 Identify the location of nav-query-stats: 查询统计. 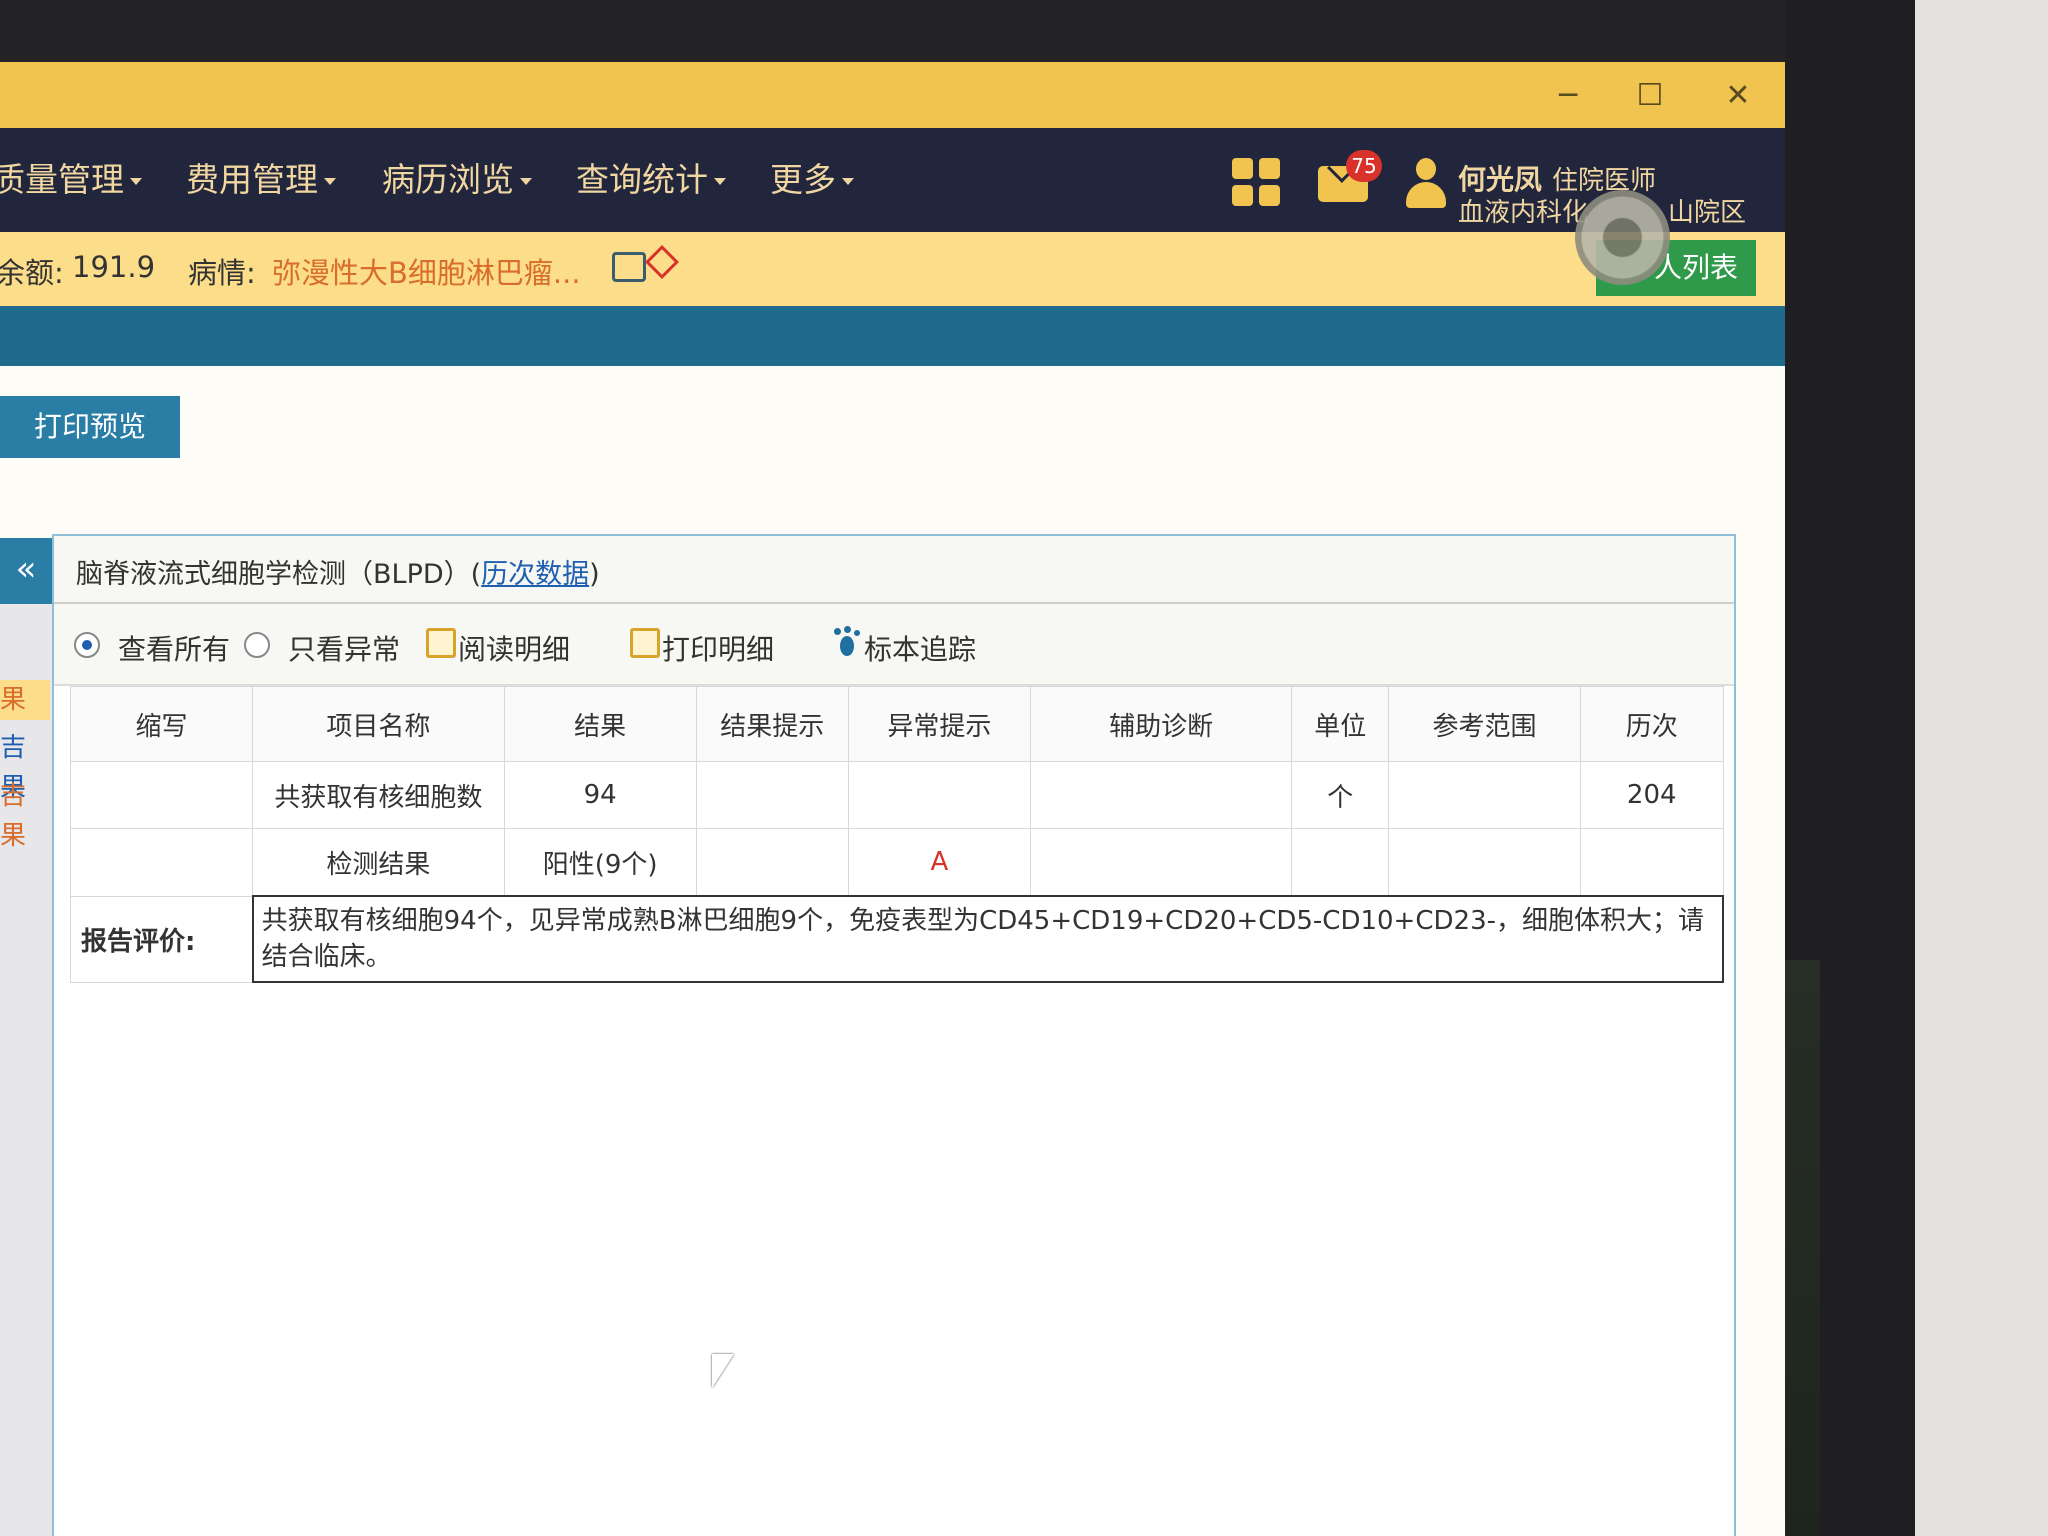
(651, 180).